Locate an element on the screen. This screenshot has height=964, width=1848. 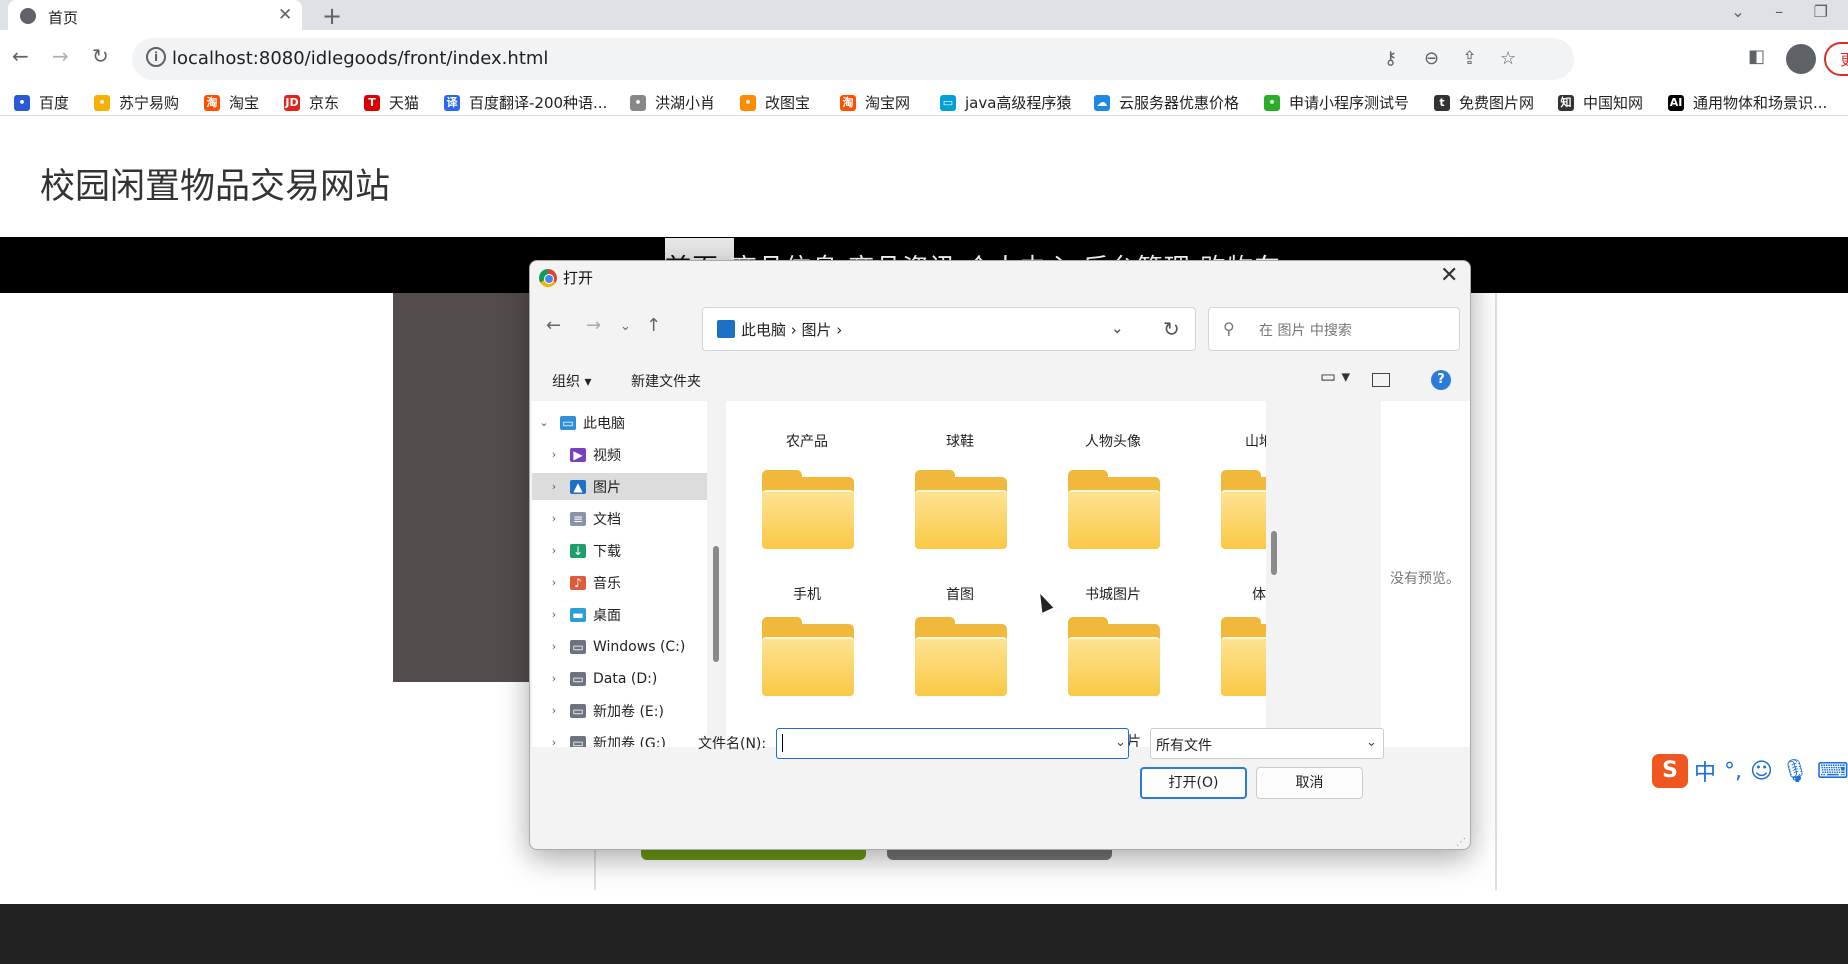
file-type-select: 所有文件 ⌄ is located at coordinates (1267, 743).